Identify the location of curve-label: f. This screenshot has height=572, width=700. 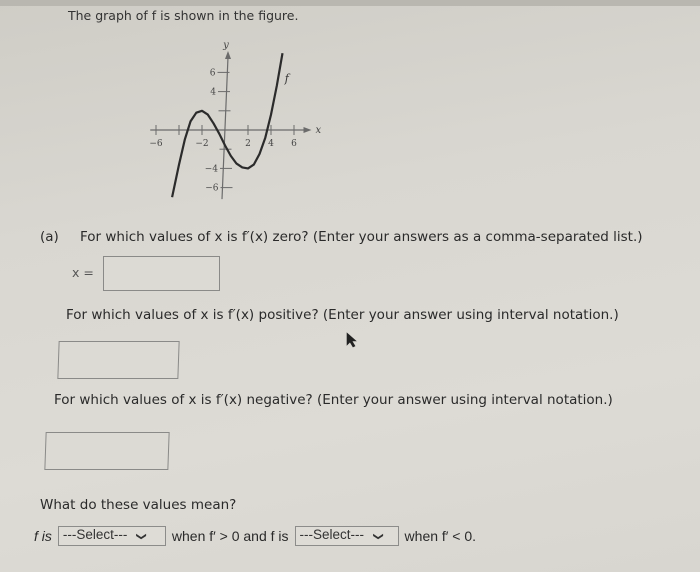
(287, 78).